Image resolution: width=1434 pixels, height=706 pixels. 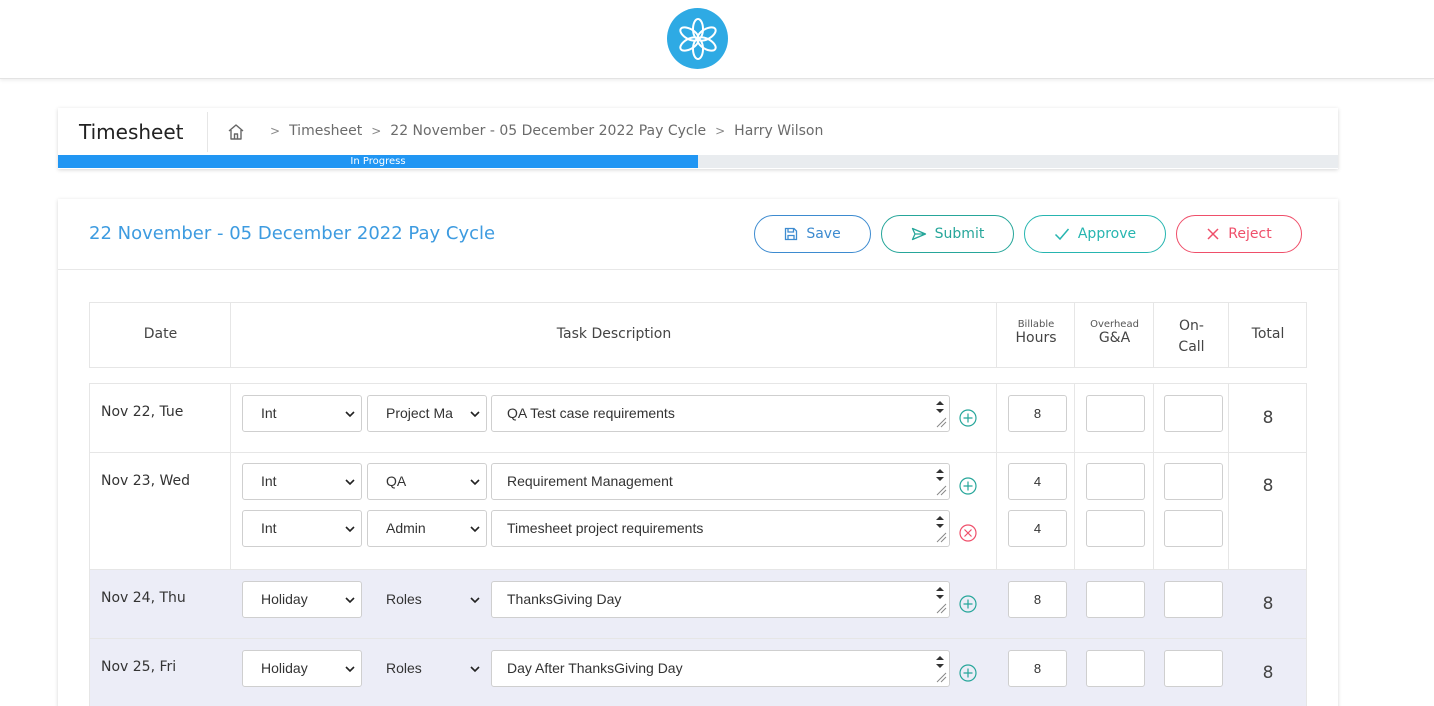 I want to click on pay-cycle-title: 22 November - 05 December 2022 Pay Cycle, so click(x=292, y=233).